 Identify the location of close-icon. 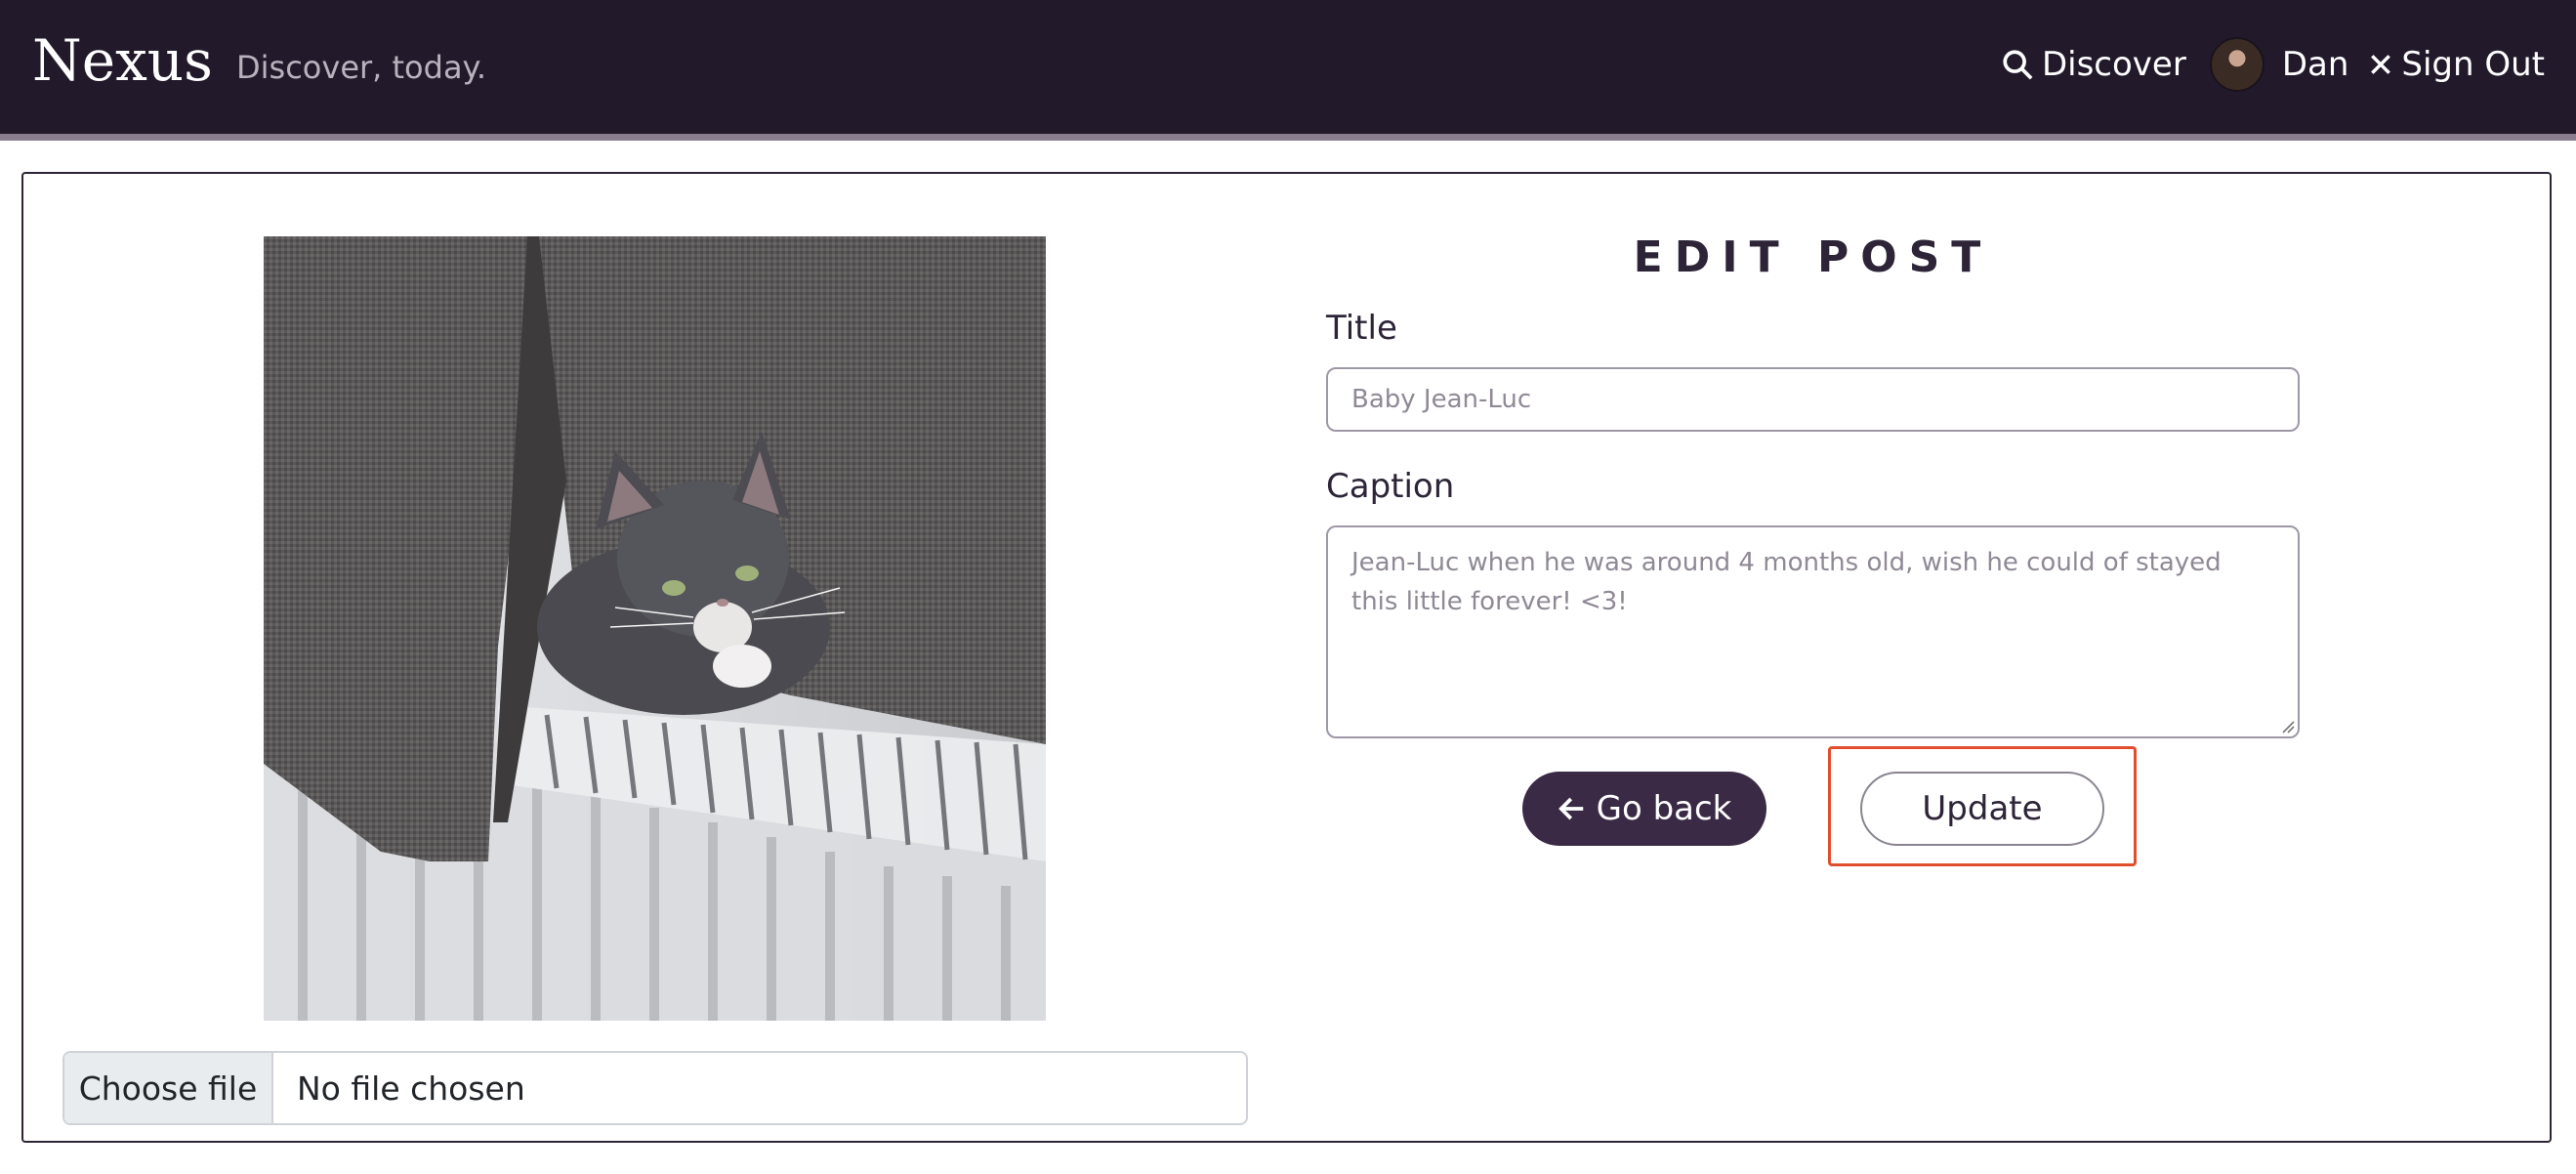
(2381, 64).